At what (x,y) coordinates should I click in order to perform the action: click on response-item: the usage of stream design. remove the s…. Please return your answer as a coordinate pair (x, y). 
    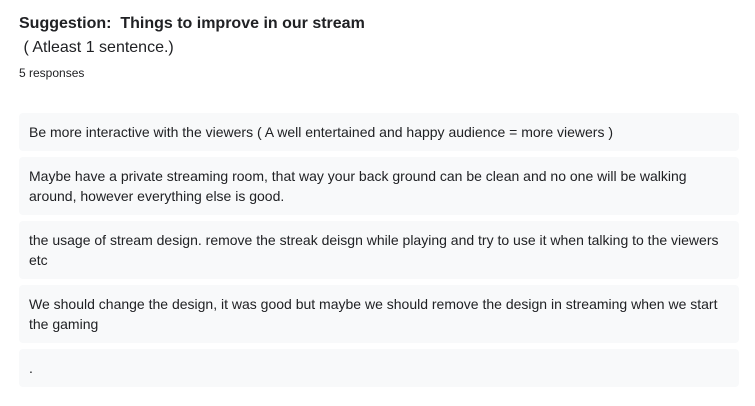
    Looking at the image, I should click on (379, 250).